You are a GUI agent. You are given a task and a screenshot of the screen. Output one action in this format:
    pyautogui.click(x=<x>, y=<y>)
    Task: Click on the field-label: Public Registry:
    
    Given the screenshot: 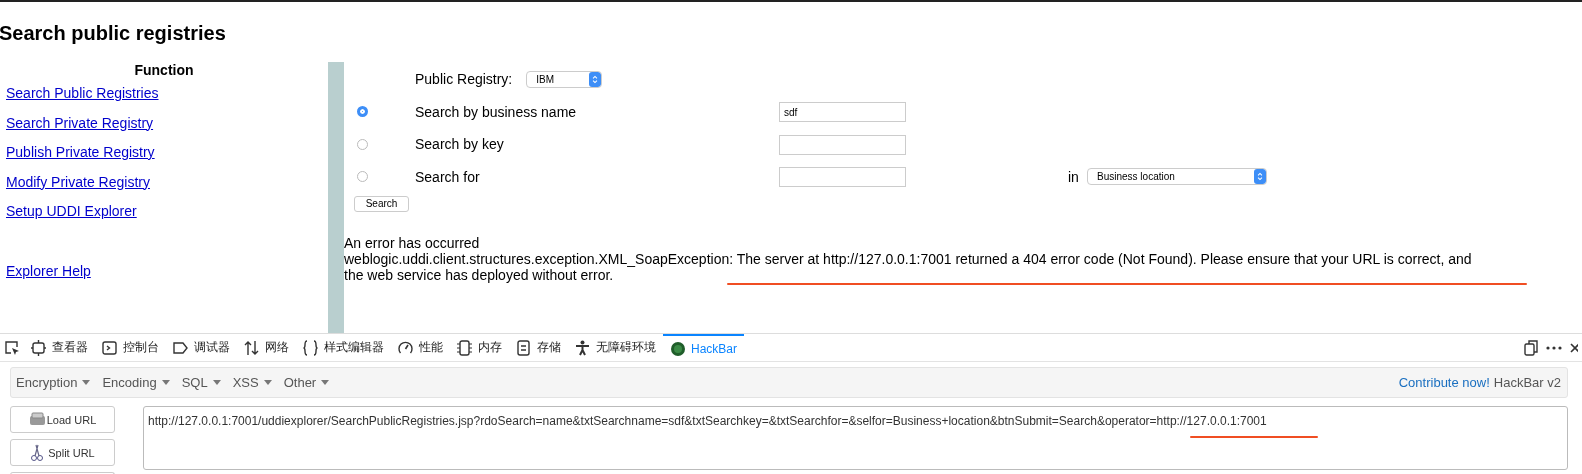 What is the action you would take?
    pyautogui.click(x=464, y=79)
    